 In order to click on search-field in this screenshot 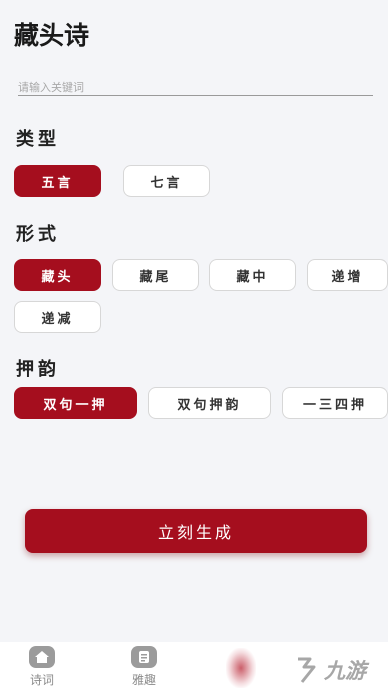, I will do `click(195, 86)`.